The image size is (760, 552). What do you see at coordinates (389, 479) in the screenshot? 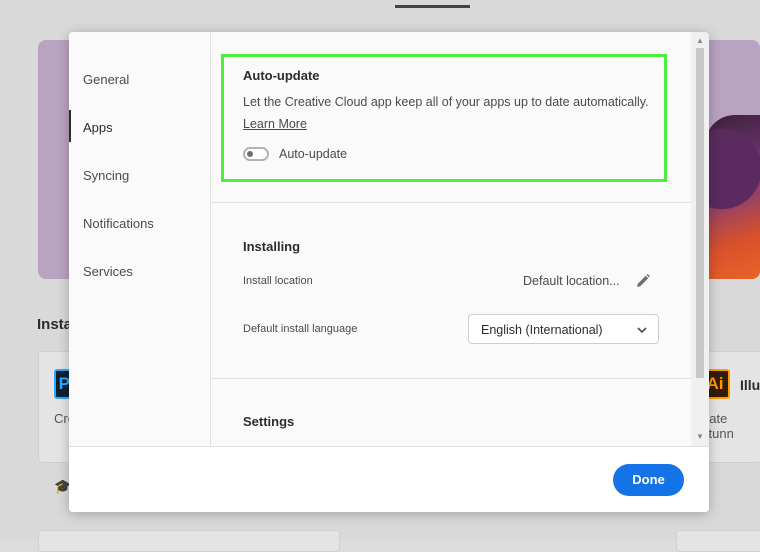
I see `dialog-footer: Done` at bounding box center [389, 479].